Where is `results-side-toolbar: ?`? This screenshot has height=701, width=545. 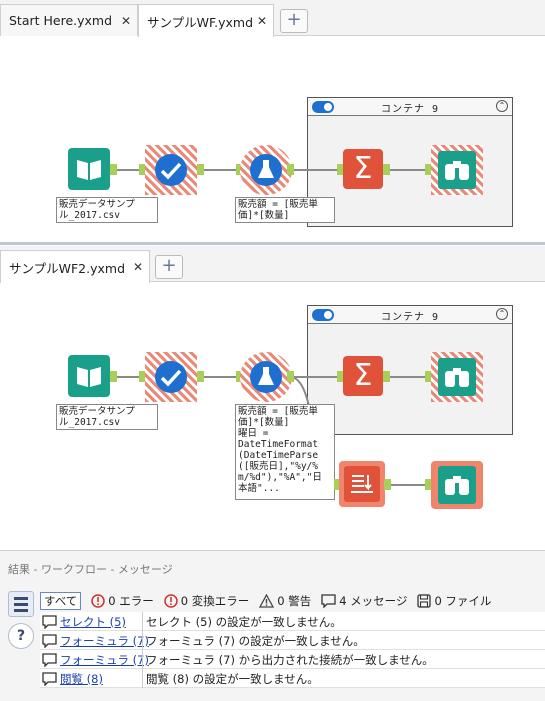 results-side-toolbar: ? is located at coordinates (22, 646).